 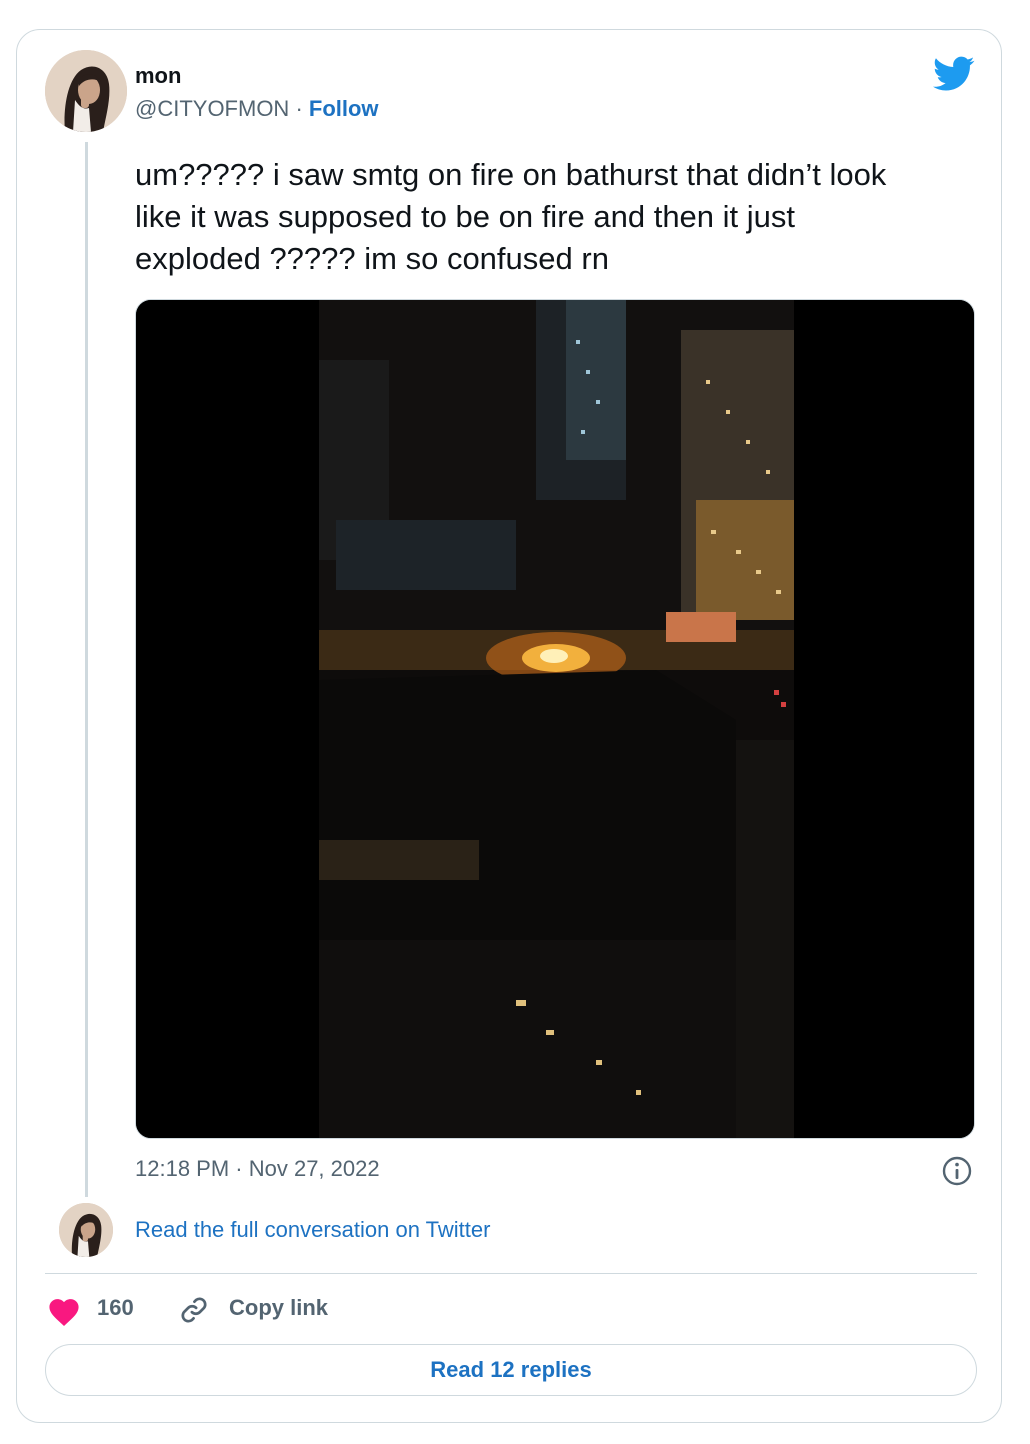 I want to click on author-avatar, so click(x=86, y=91).